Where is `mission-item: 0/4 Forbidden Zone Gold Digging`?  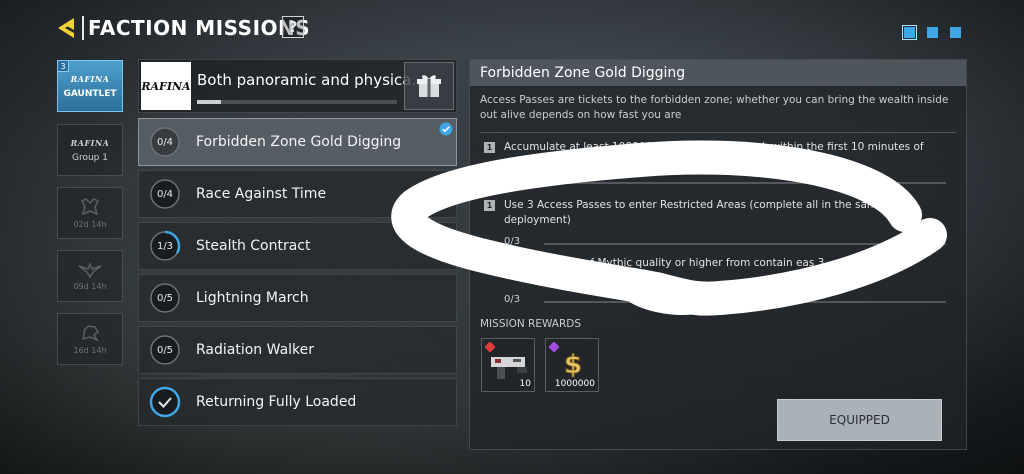
mission-item: 0/4 Forbidden Zone Gold Digging is located at coordinates (297, 142).